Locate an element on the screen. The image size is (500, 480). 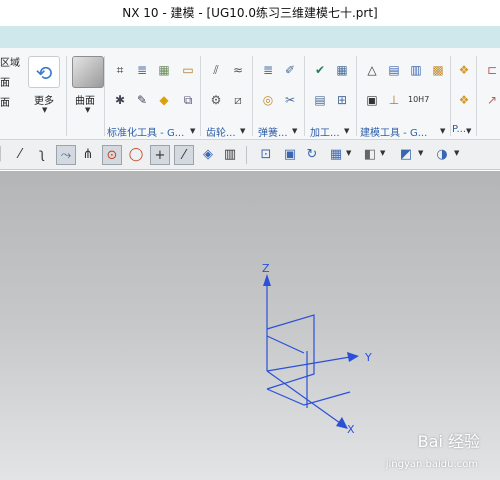
group-caret-spring: ▼ is located at coordinates (294, 131).